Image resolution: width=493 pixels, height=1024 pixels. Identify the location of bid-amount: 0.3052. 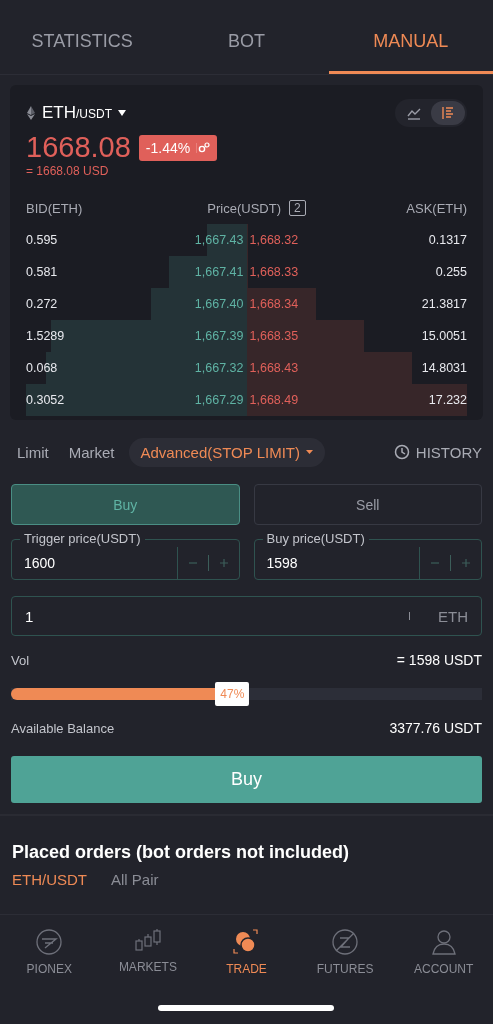
(45, 400).